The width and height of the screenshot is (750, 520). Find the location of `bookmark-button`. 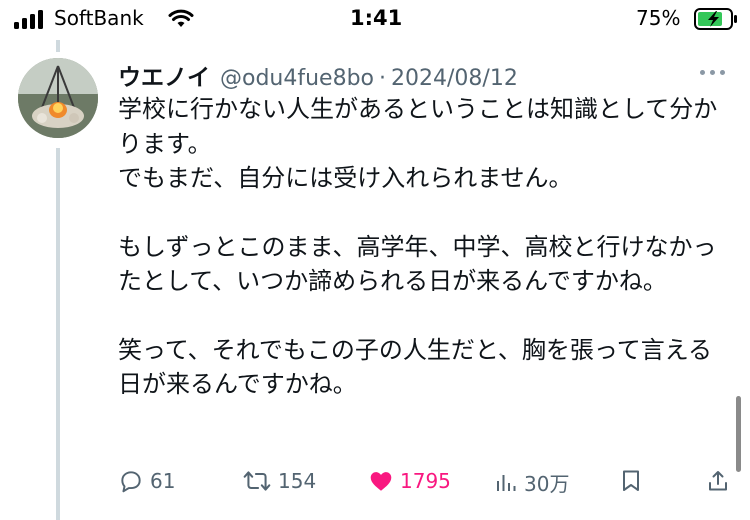

bookmark-button is located at coordinates (631, 481).